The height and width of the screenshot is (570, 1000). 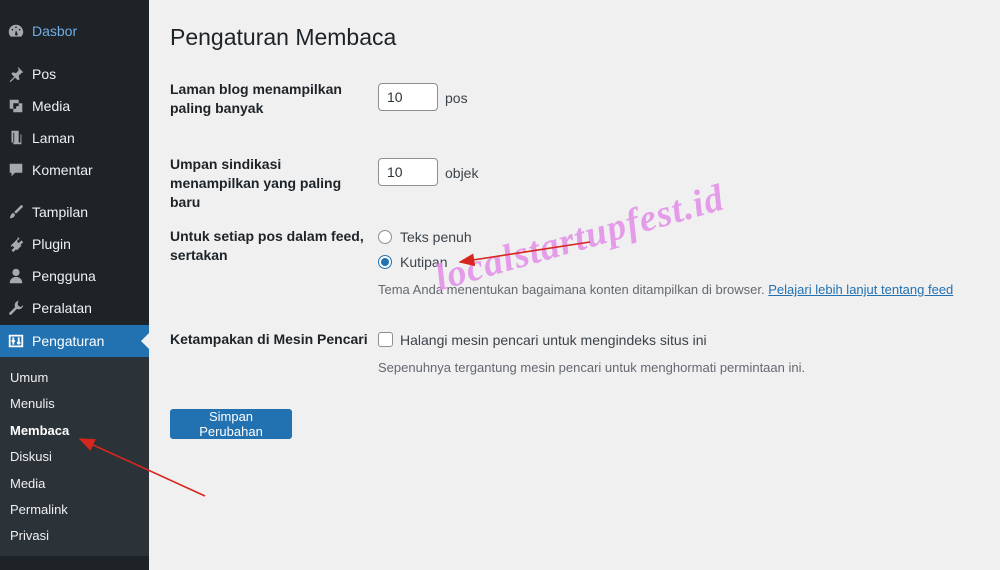 I want to click on menu-item-plugin: Plugin, so click(x=74, y=244).